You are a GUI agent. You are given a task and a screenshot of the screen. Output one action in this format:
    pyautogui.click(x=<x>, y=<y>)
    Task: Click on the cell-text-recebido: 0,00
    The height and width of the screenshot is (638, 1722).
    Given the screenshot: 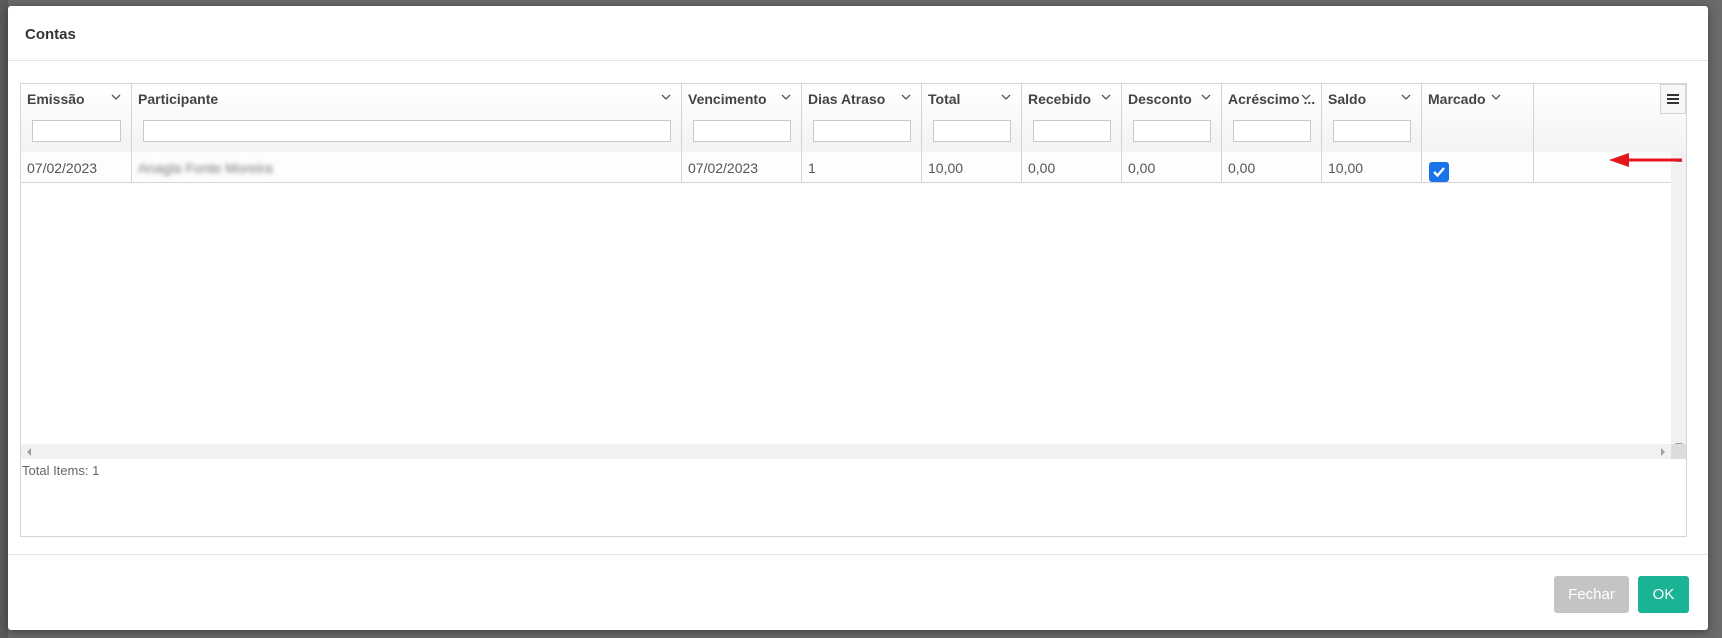 What is the action you would take?
    pyautogui.click(x=1042, y=168)
    